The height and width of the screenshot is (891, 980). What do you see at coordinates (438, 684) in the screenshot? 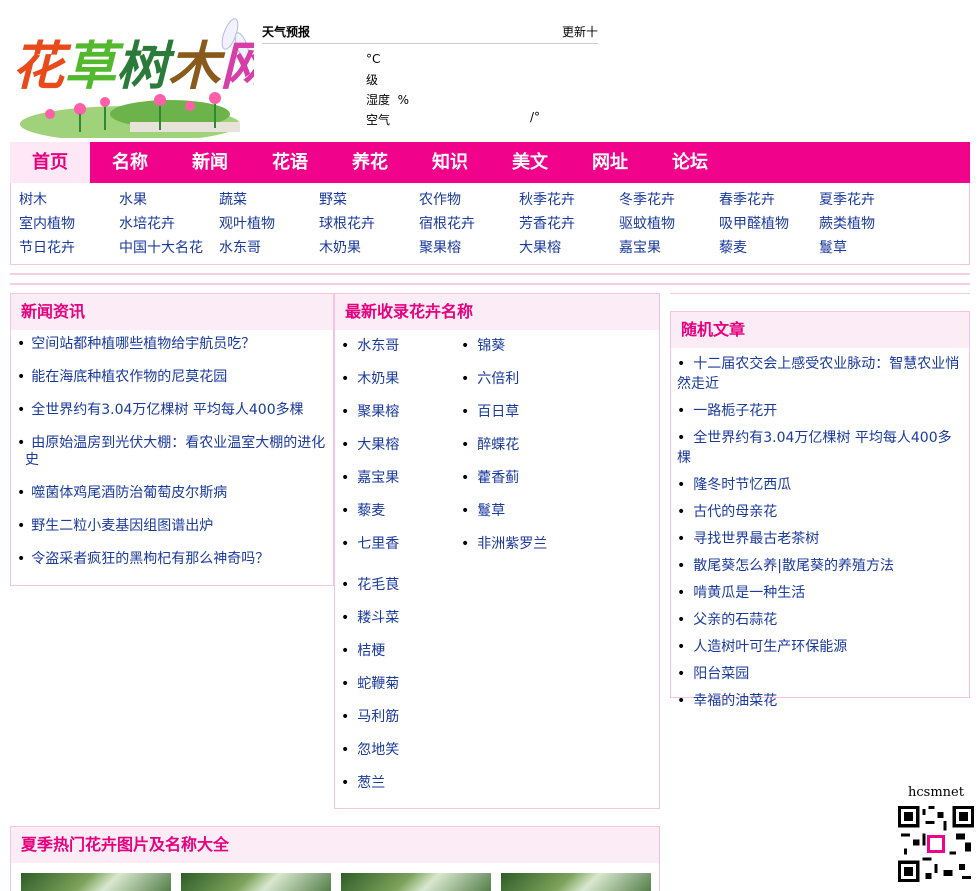
I see `flower-name-link: 蛇鞭菊` at bounding box center [438, 684].